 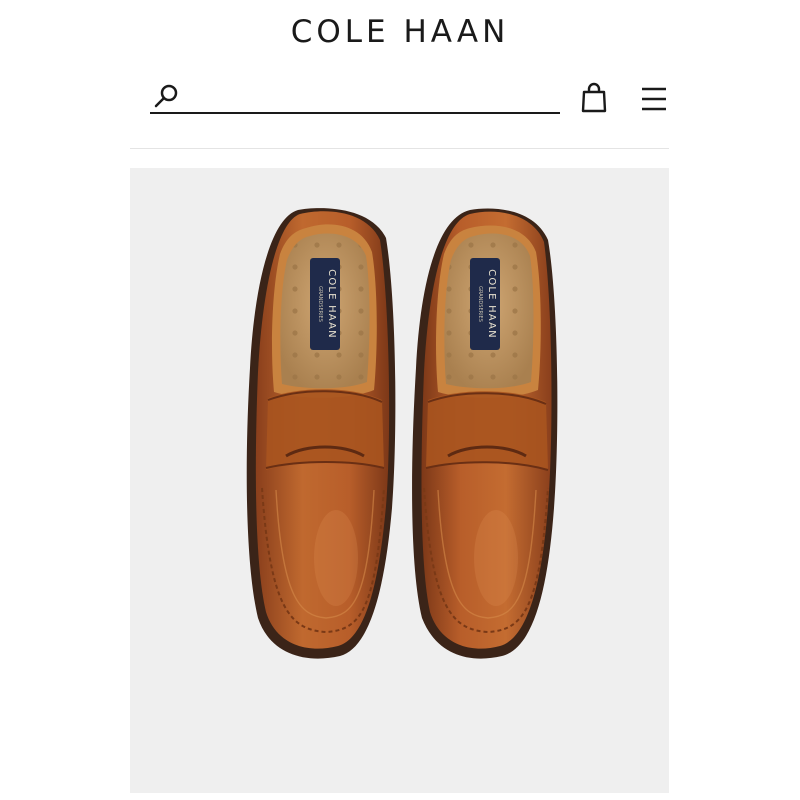 What do you see at coordinates (491, 304) in the screenshot?
I see `insole-brand-right: COLE HAAN` at bounding box center [491, 304].